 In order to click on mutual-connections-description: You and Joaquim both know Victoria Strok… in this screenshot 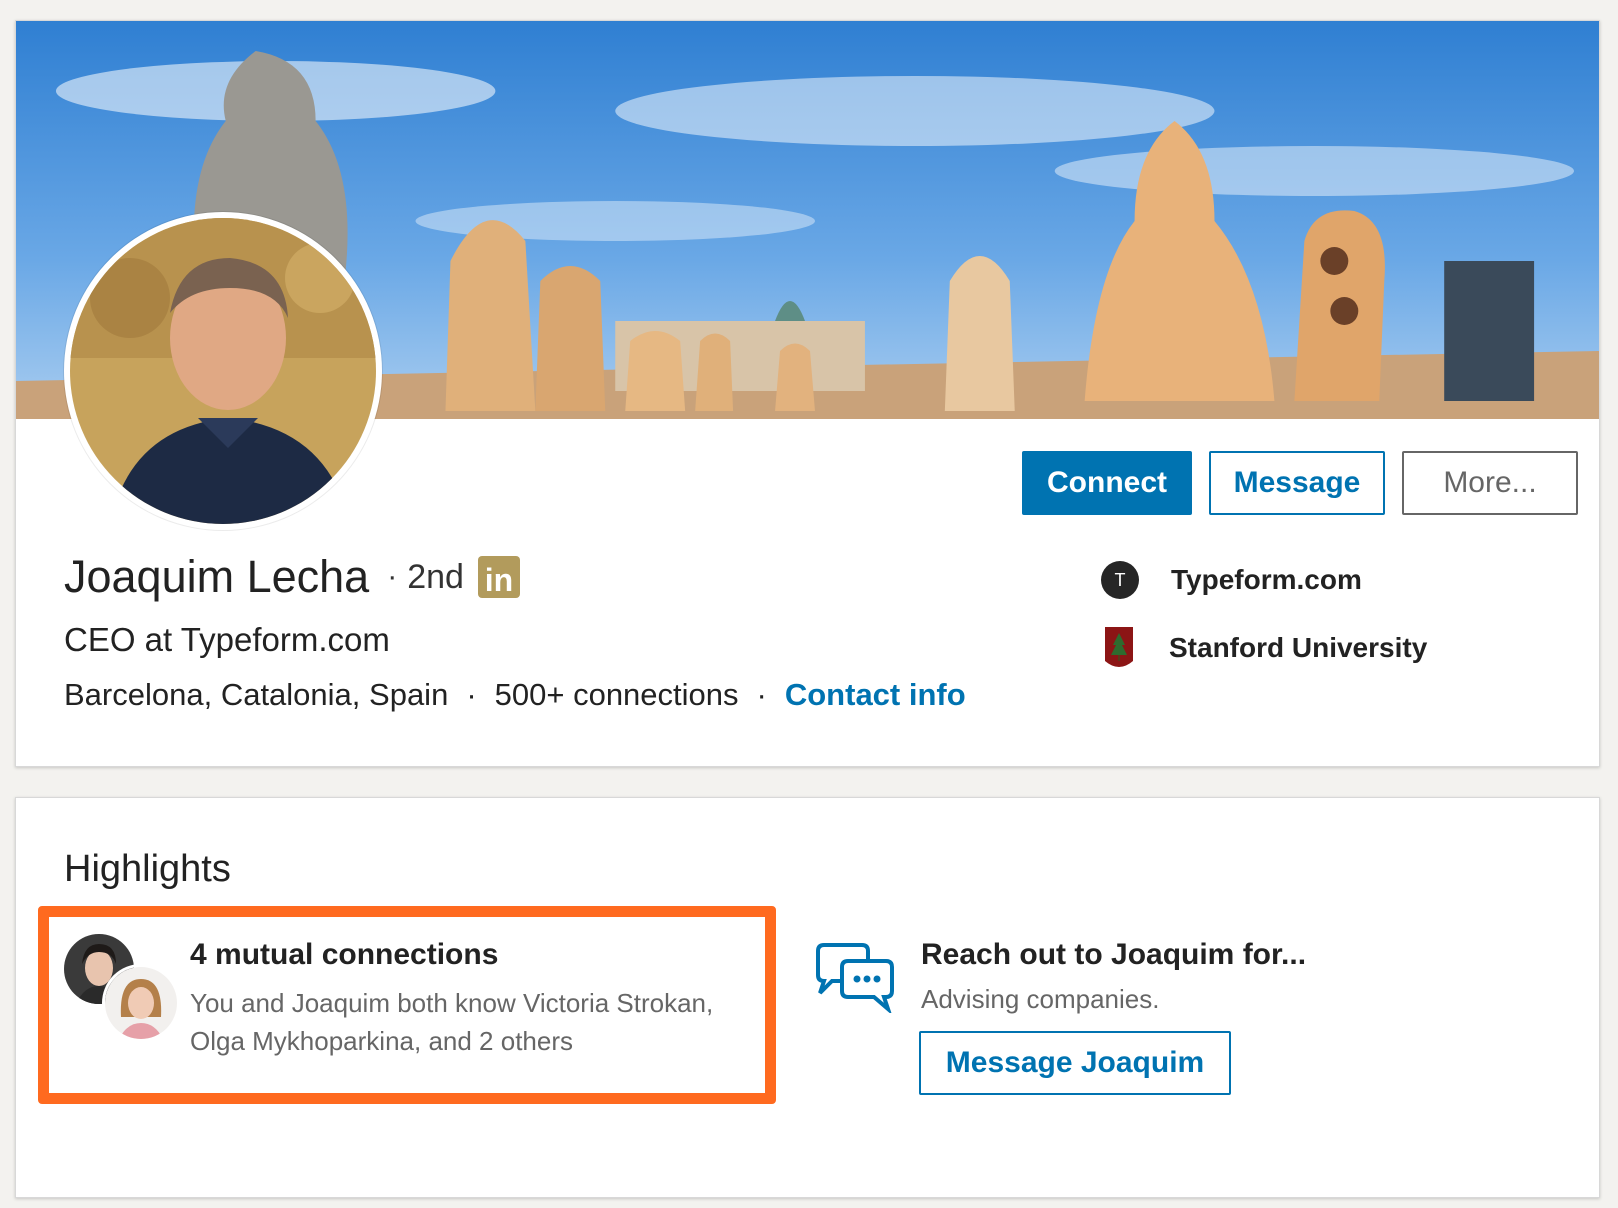, I will do `click(452, 1022)`.